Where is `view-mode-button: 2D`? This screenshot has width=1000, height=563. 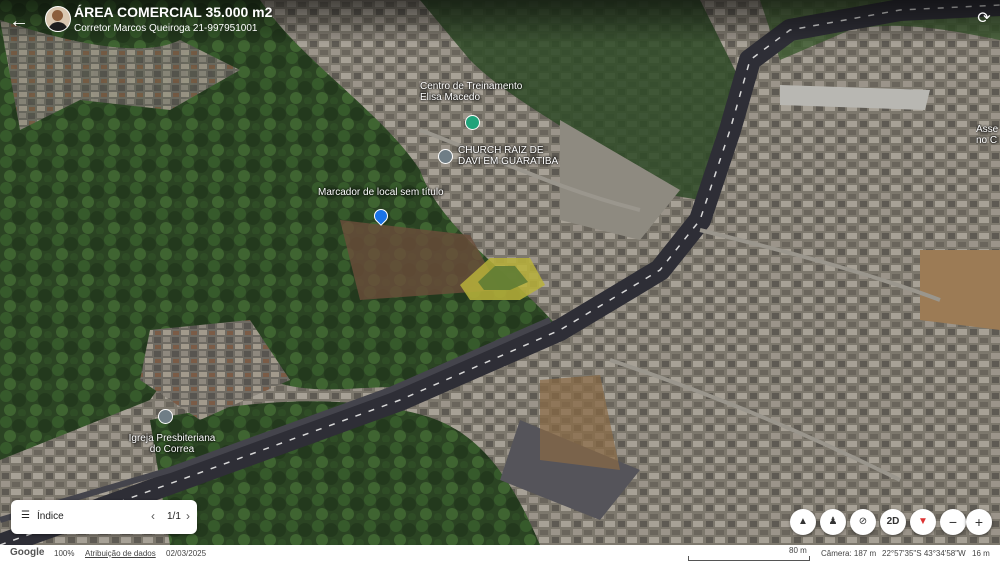
view-mode-button: 2D is located at coordinates (893, 522).